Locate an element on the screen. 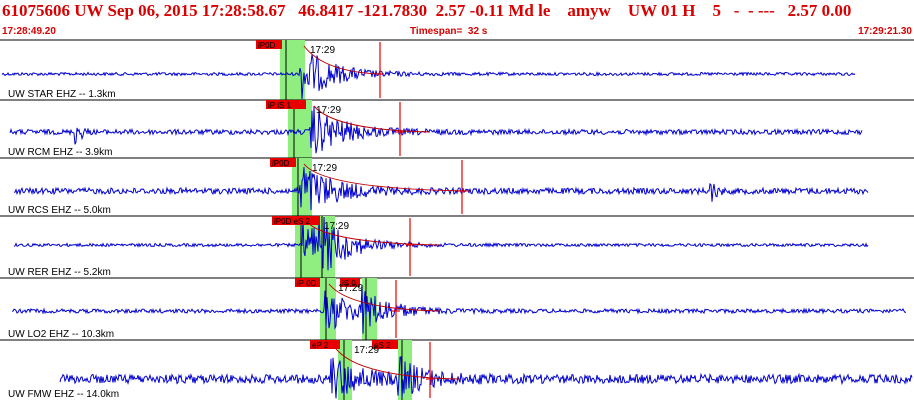 The image size is (914, 400). trace-row: iP0D 17:29 UW RCS EHZ -- 5.0km is located at coordinates (457, 186).